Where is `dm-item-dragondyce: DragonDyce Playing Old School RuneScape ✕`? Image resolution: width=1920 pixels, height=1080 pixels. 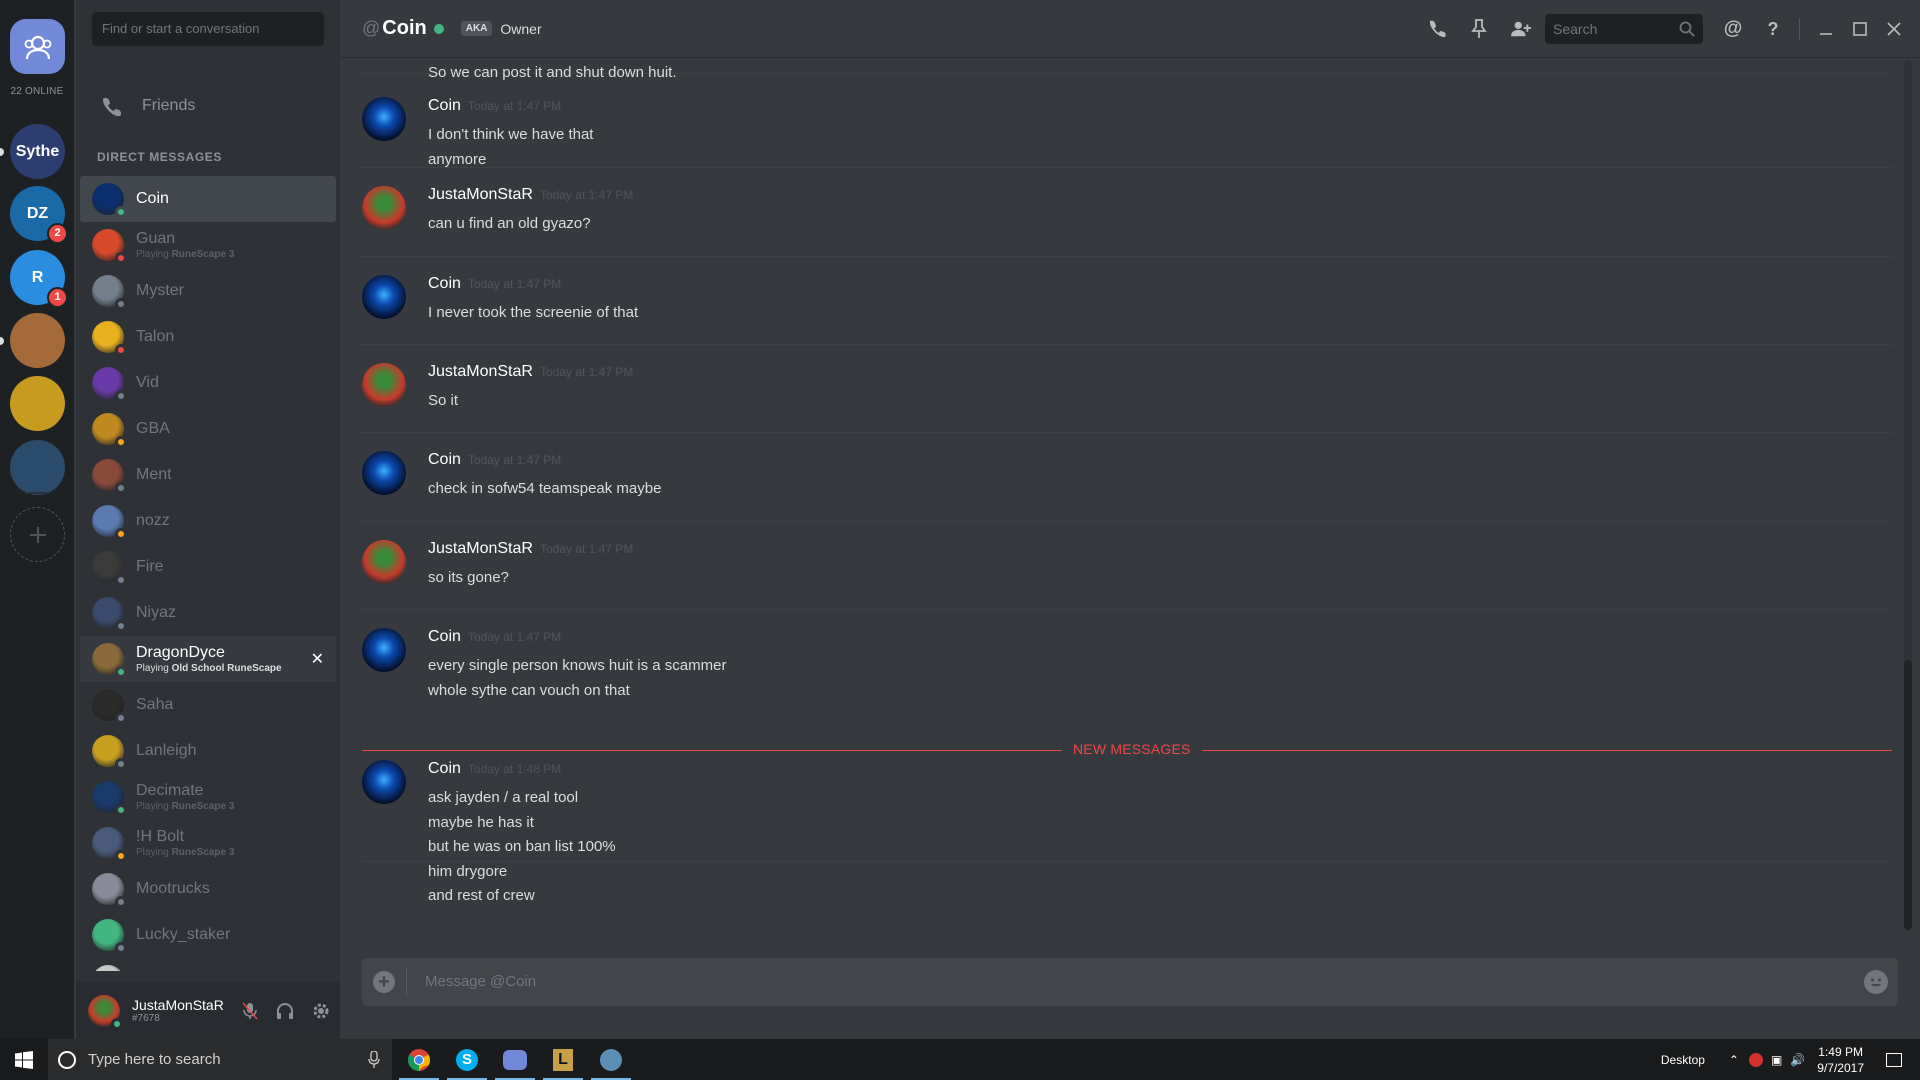
dm-item-dragondyce: DragonDyce Playing Old School RuneScape ✕ is located at coordinates (208, 659).